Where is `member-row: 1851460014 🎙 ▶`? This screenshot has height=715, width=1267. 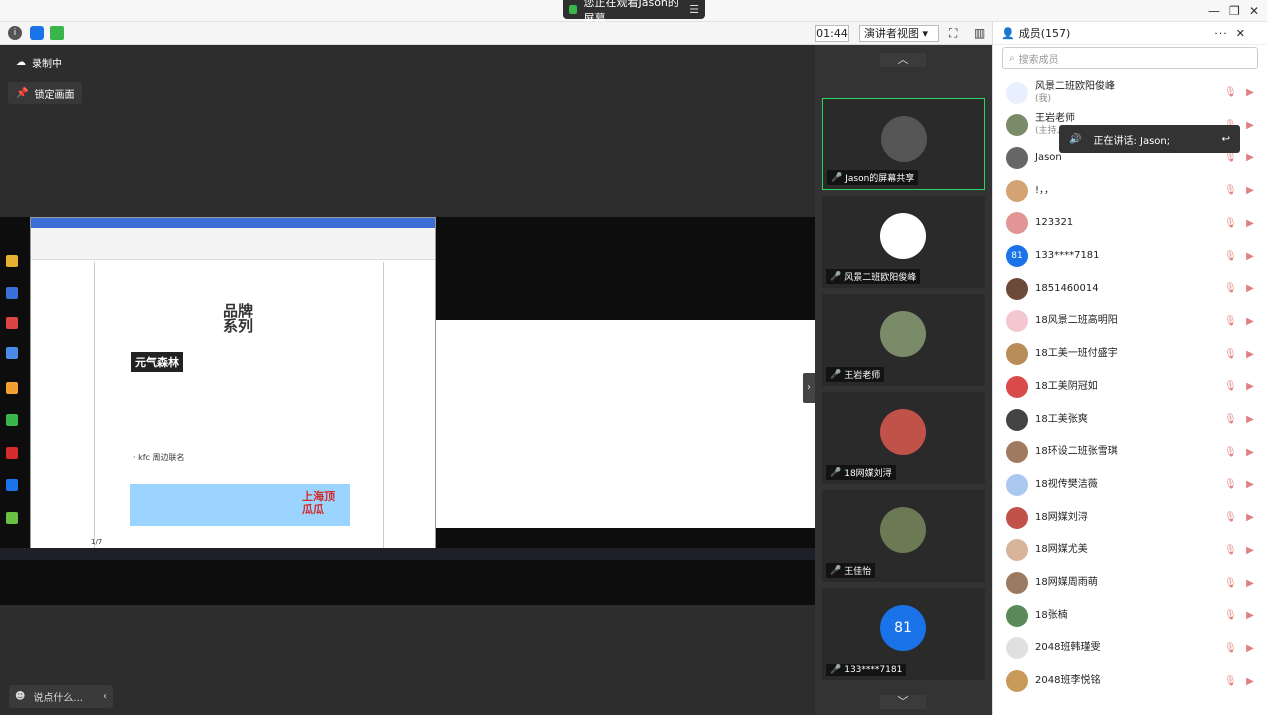 member-row: 1851460014 🎙 ▶ is located at coordinates (1130, 288).